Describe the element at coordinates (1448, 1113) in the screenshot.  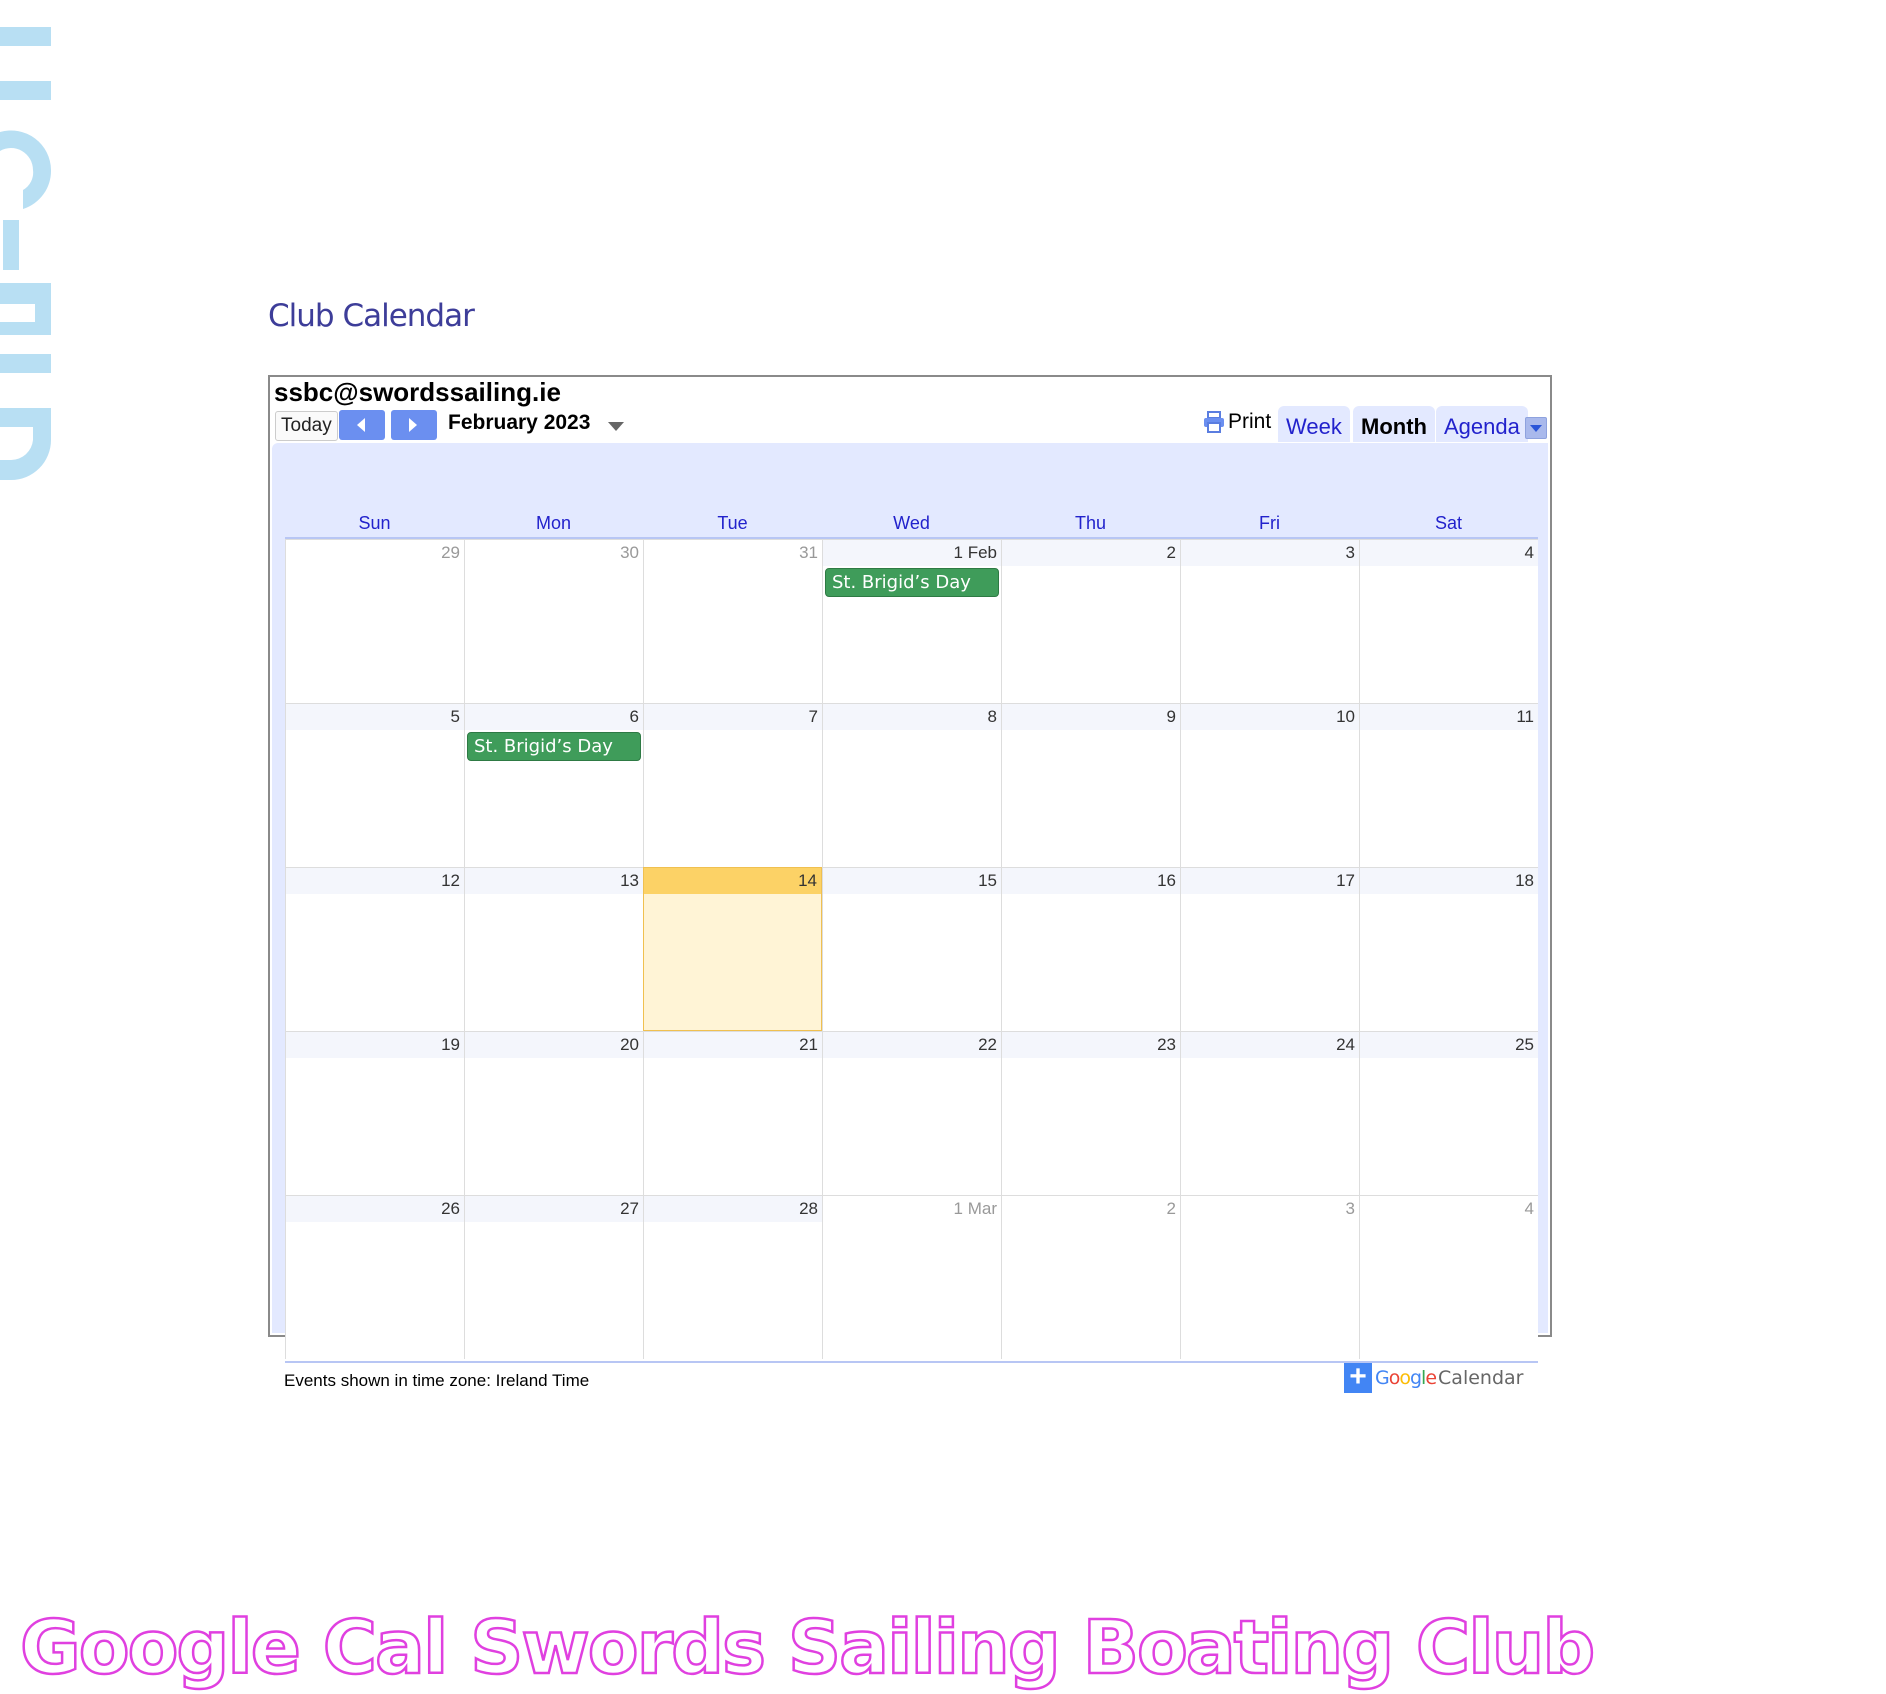
I see `day-cell: 25` at that location.